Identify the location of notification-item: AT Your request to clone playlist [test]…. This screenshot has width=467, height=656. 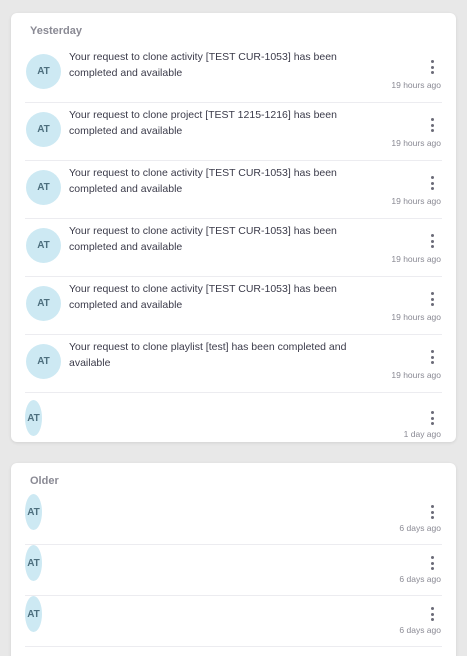
(233, 364).